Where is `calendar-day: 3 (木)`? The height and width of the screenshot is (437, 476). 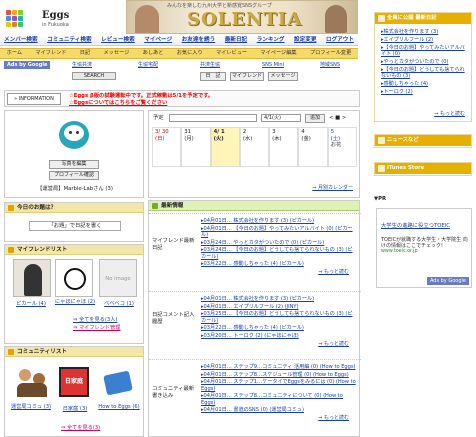
calendar-day: 3 (木) is located at coordinates (284, 147).